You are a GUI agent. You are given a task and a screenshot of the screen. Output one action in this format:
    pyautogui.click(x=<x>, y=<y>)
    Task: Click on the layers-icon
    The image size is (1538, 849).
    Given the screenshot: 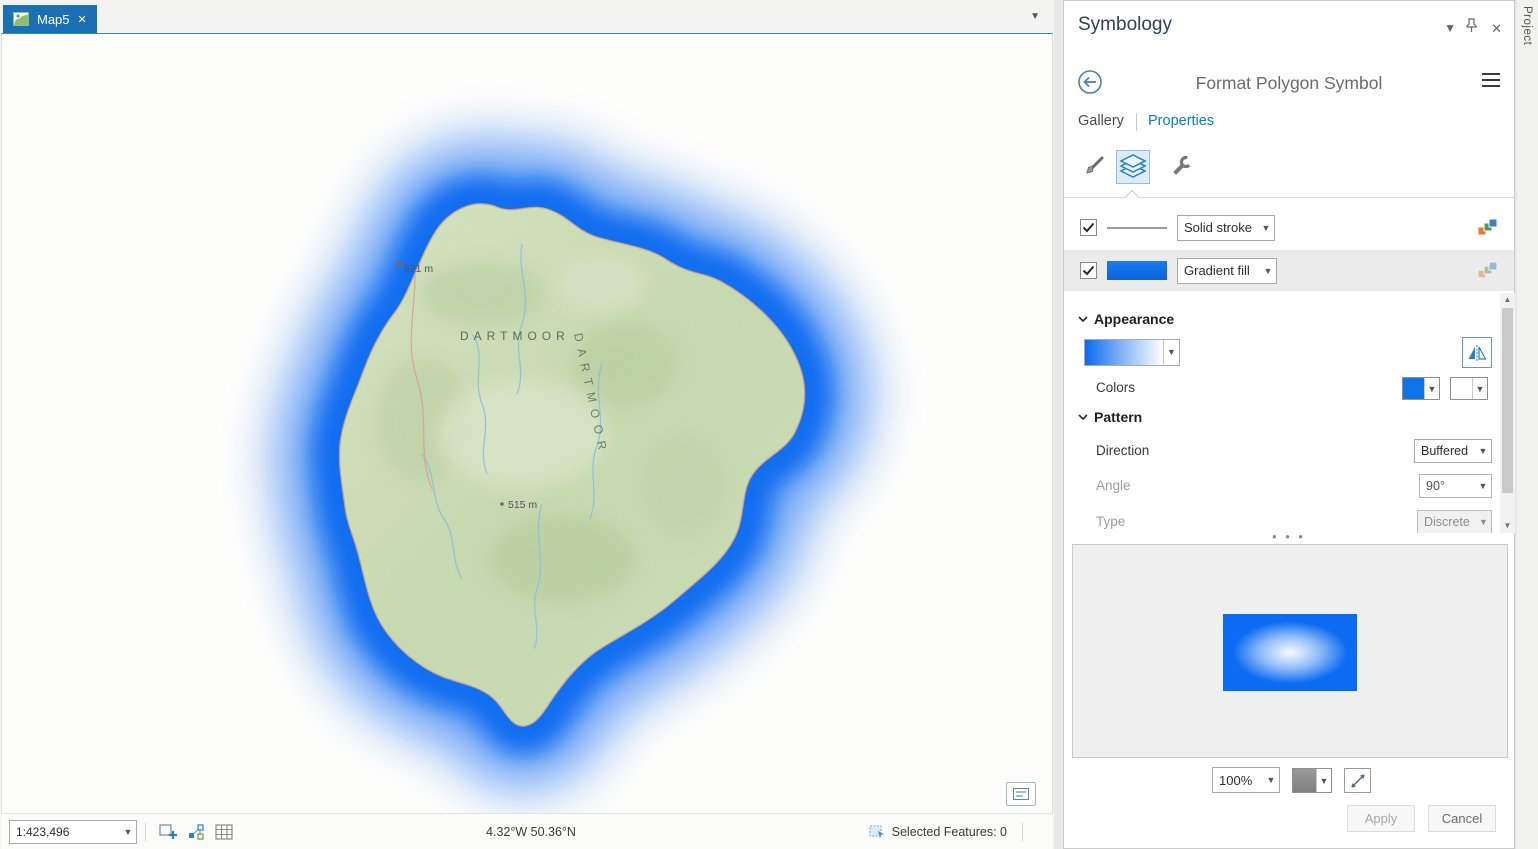 What is the action you would take?
    pyautogui.click(x=1133, y=166)
    